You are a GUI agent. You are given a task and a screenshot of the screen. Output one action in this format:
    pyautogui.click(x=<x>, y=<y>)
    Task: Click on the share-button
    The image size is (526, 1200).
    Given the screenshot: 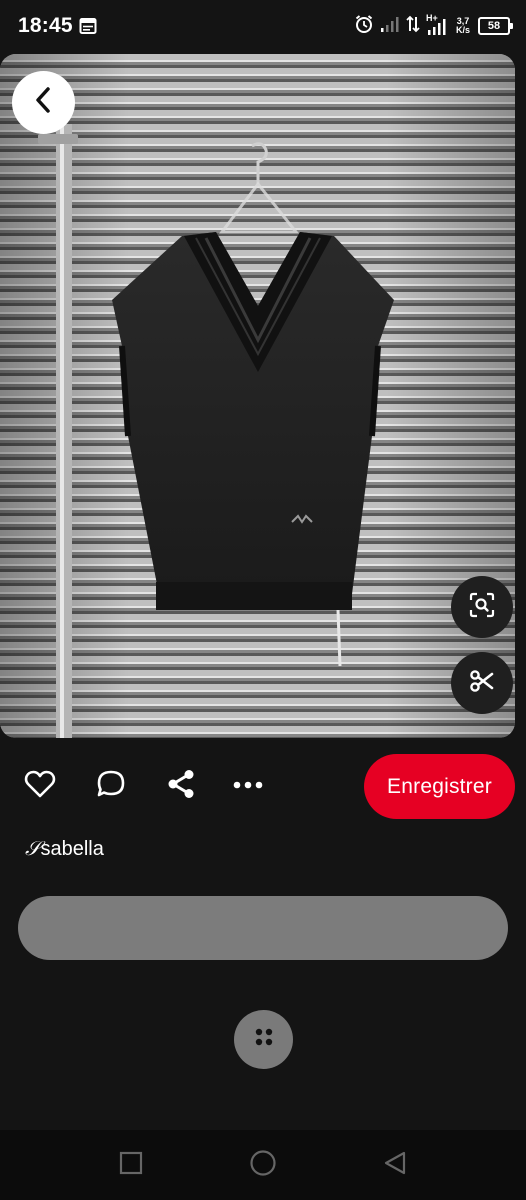 What is the action you would take?
    pyautogui.click(x=181, y=786)
    